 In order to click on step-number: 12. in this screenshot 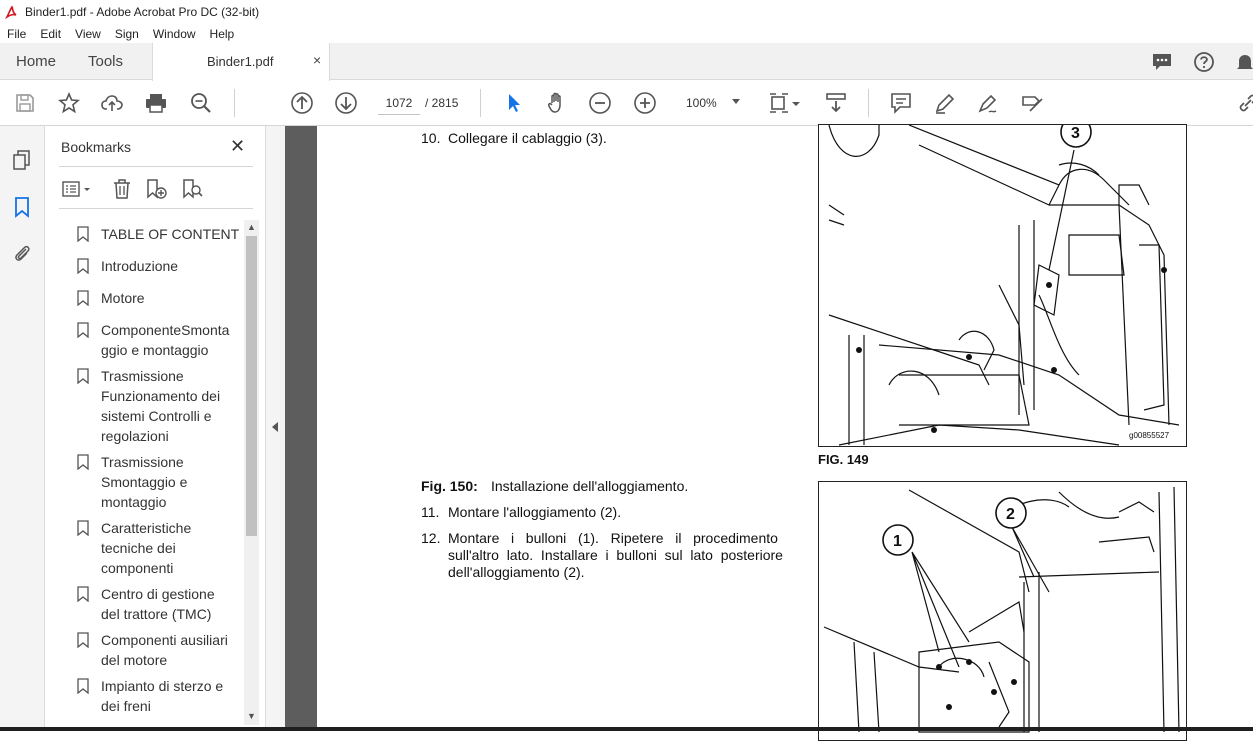, I will do `click(431, 538)`.